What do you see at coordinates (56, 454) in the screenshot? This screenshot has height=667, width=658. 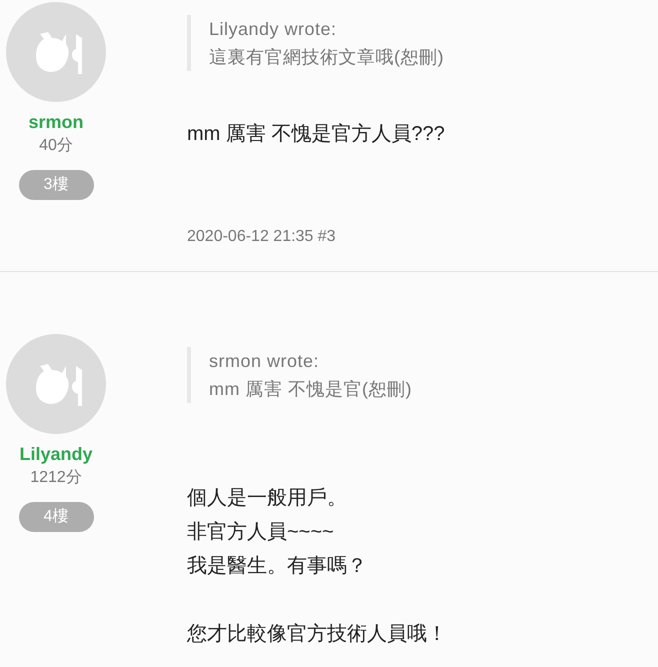 I see `username: Lilyandy` at bounding box center [56, 454].